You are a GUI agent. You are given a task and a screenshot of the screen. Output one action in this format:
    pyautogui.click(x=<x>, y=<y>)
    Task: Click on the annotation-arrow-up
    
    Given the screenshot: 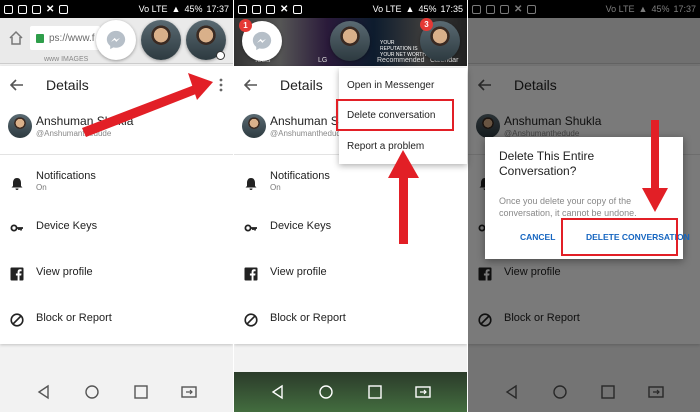 What is the action you would take?
    pyautogui.click(x=403, y=197)
    